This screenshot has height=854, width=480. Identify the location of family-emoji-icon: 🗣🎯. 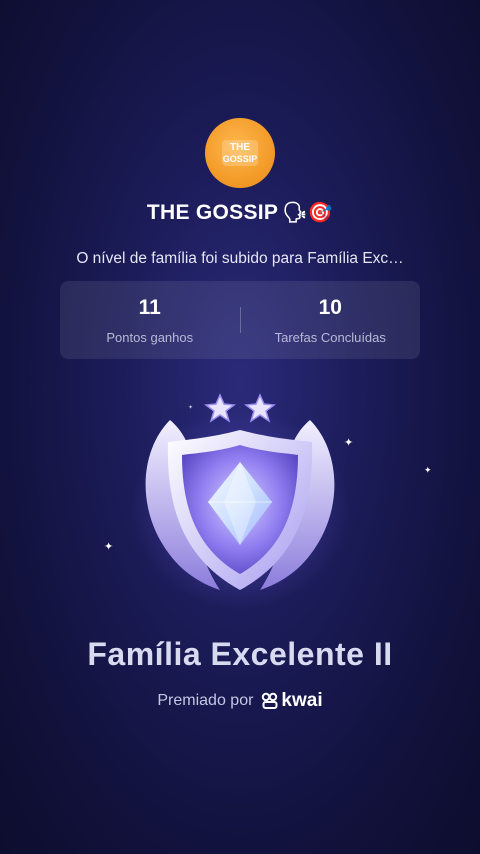
(308, 212).